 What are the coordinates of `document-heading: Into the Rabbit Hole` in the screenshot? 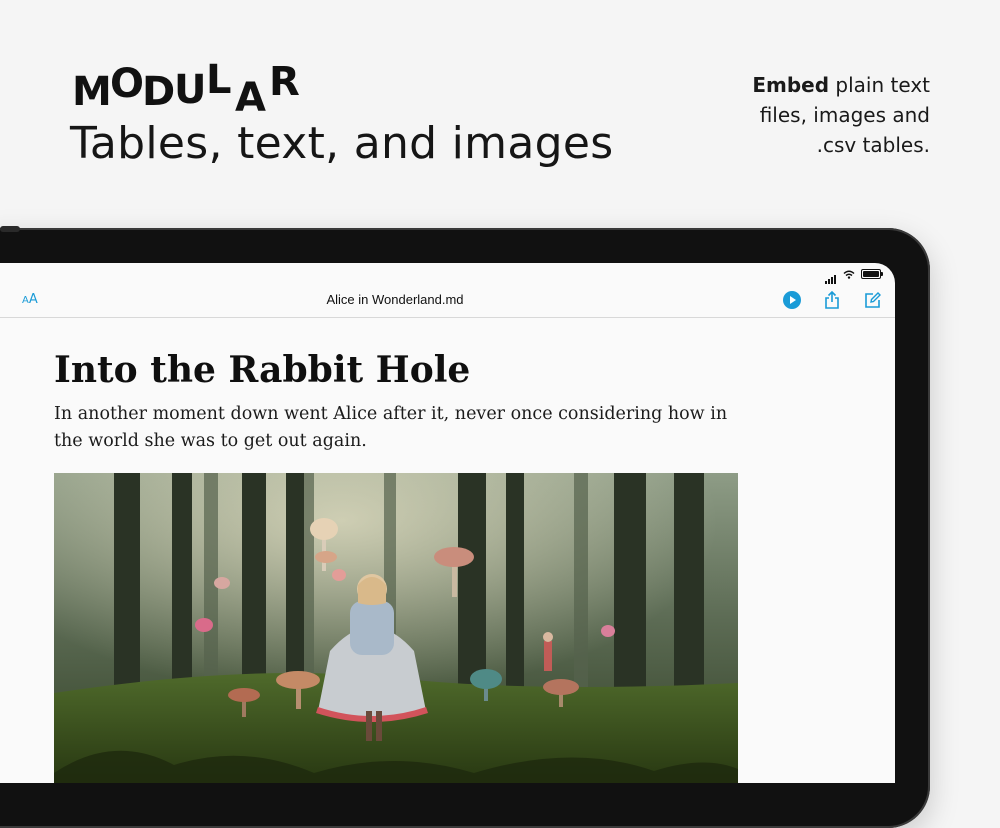 It's located at (262, 370).